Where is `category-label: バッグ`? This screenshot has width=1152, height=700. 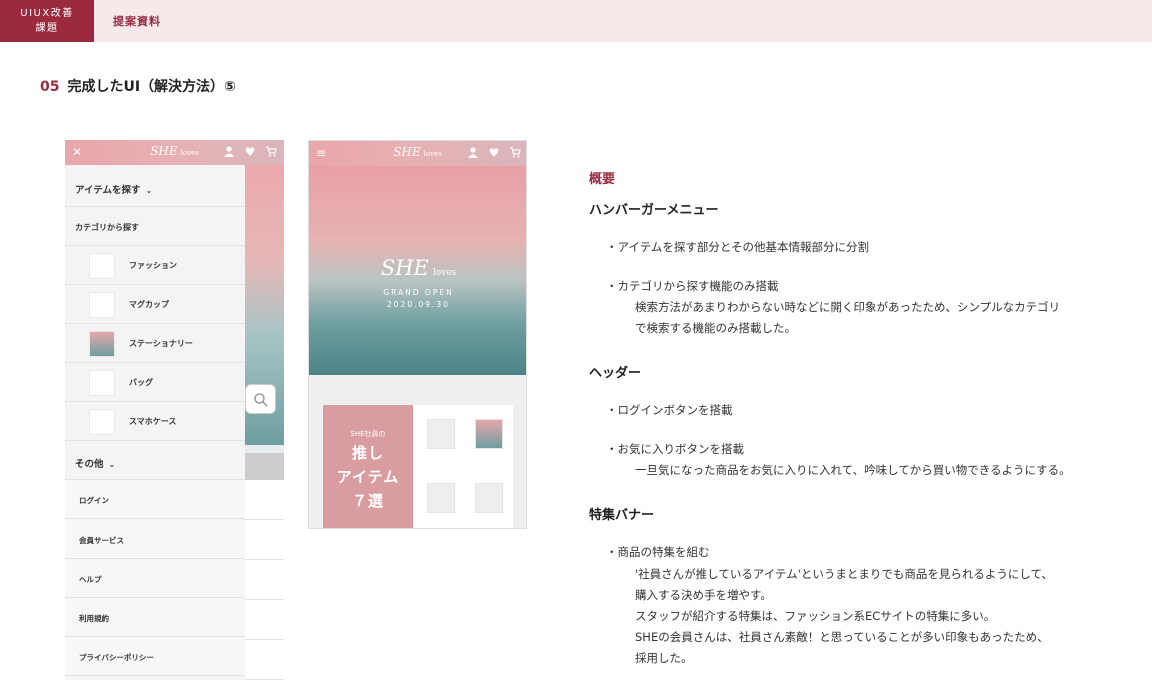
category-label: バッグ is located at coordinates (141, 382).